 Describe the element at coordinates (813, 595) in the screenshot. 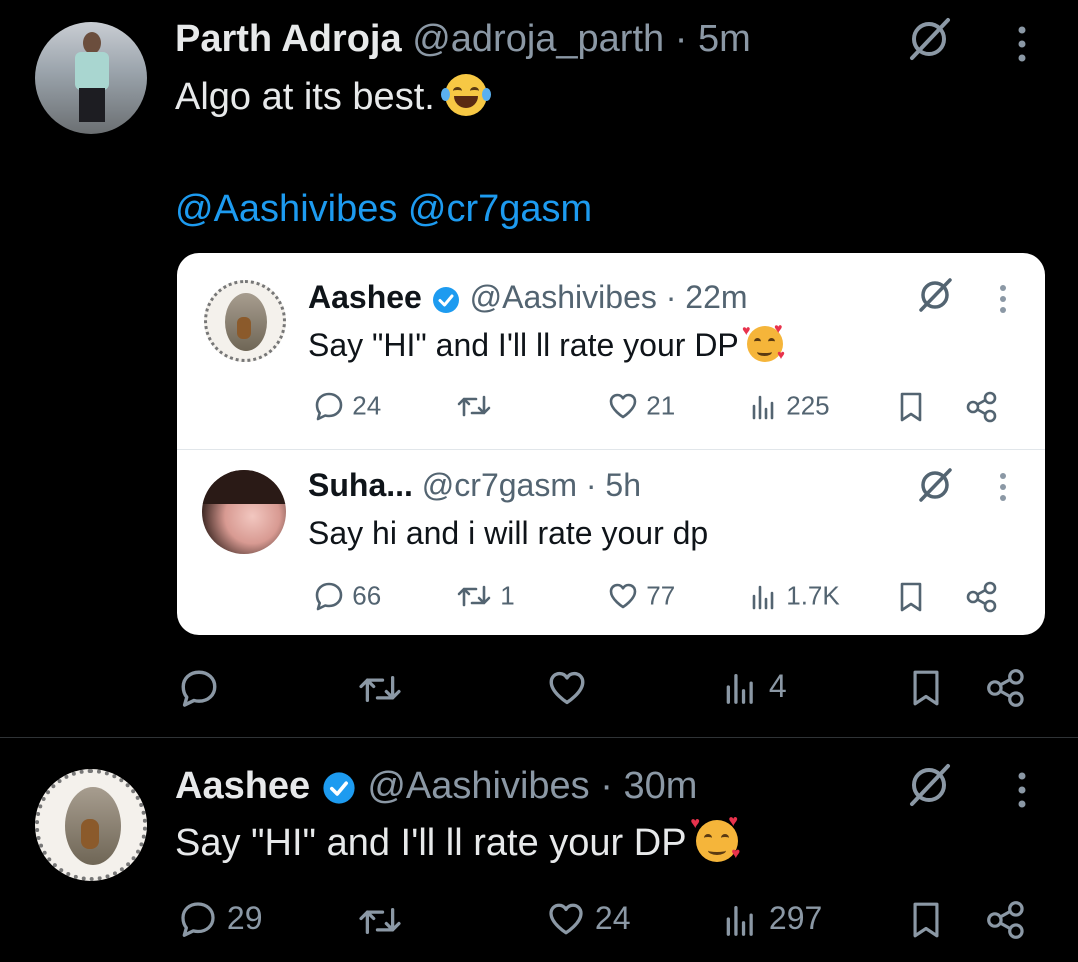

I see `views-count: 1.7K` at that location.